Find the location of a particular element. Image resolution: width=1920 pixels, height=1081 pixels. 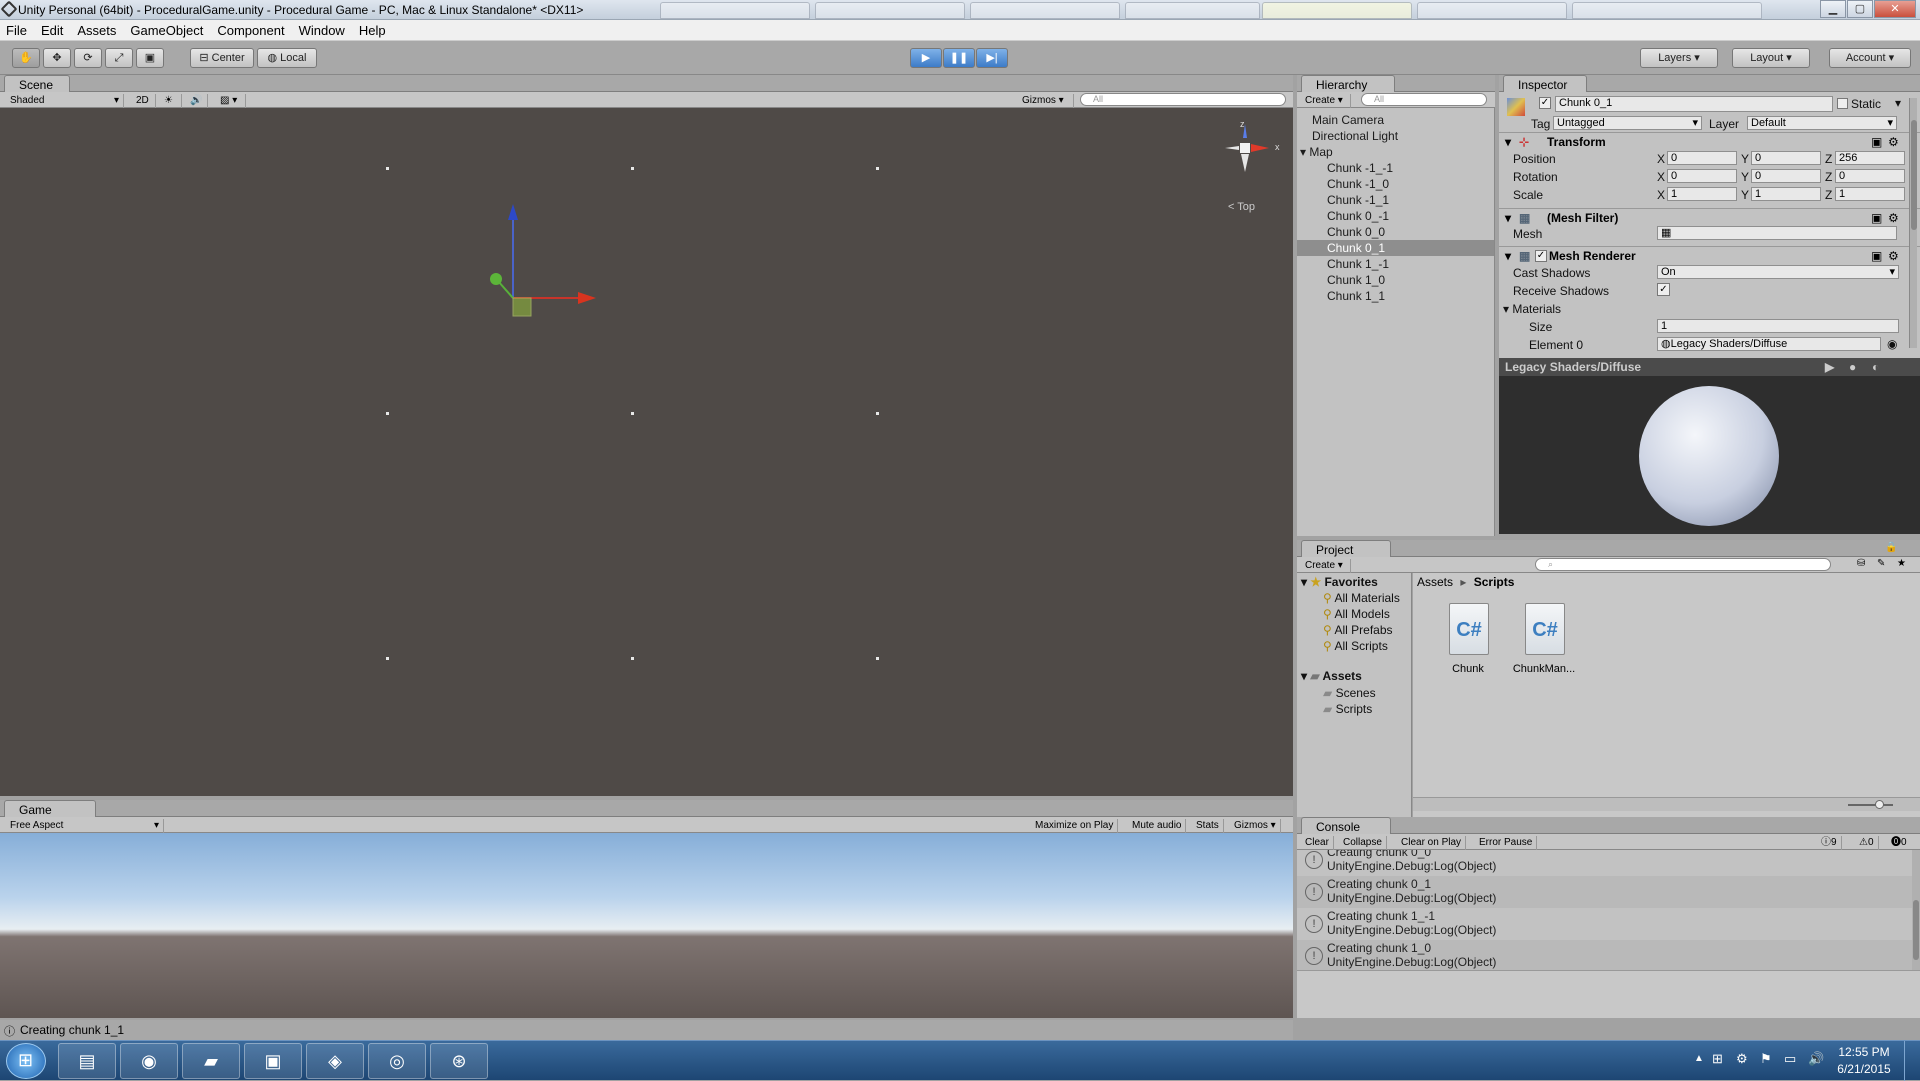

static-checkbox is located at coordinates (1842, 103).